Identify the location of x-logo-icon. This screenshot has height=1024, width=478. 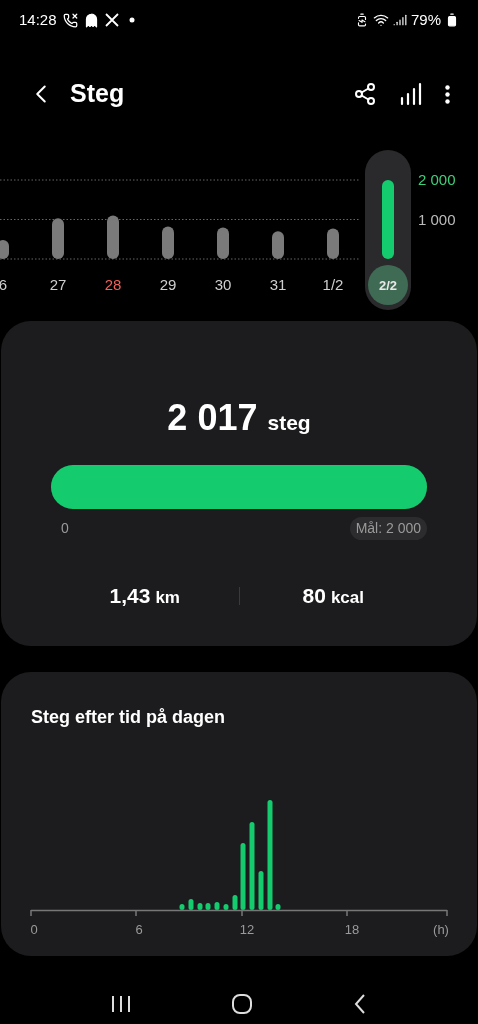
(111, 20).